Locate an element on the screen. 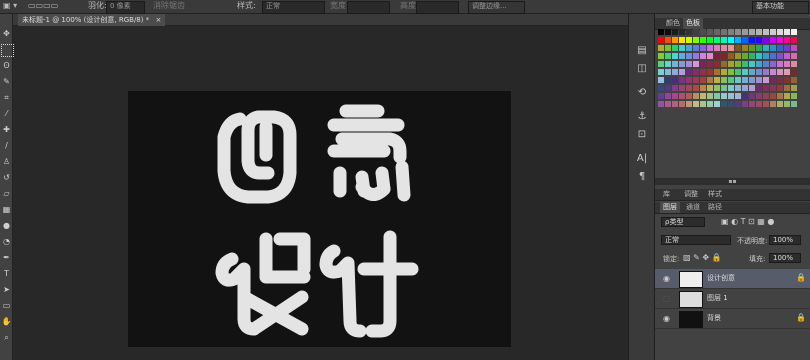  eyedropper-icon: ⁄ is located at coordinates (6, 113).